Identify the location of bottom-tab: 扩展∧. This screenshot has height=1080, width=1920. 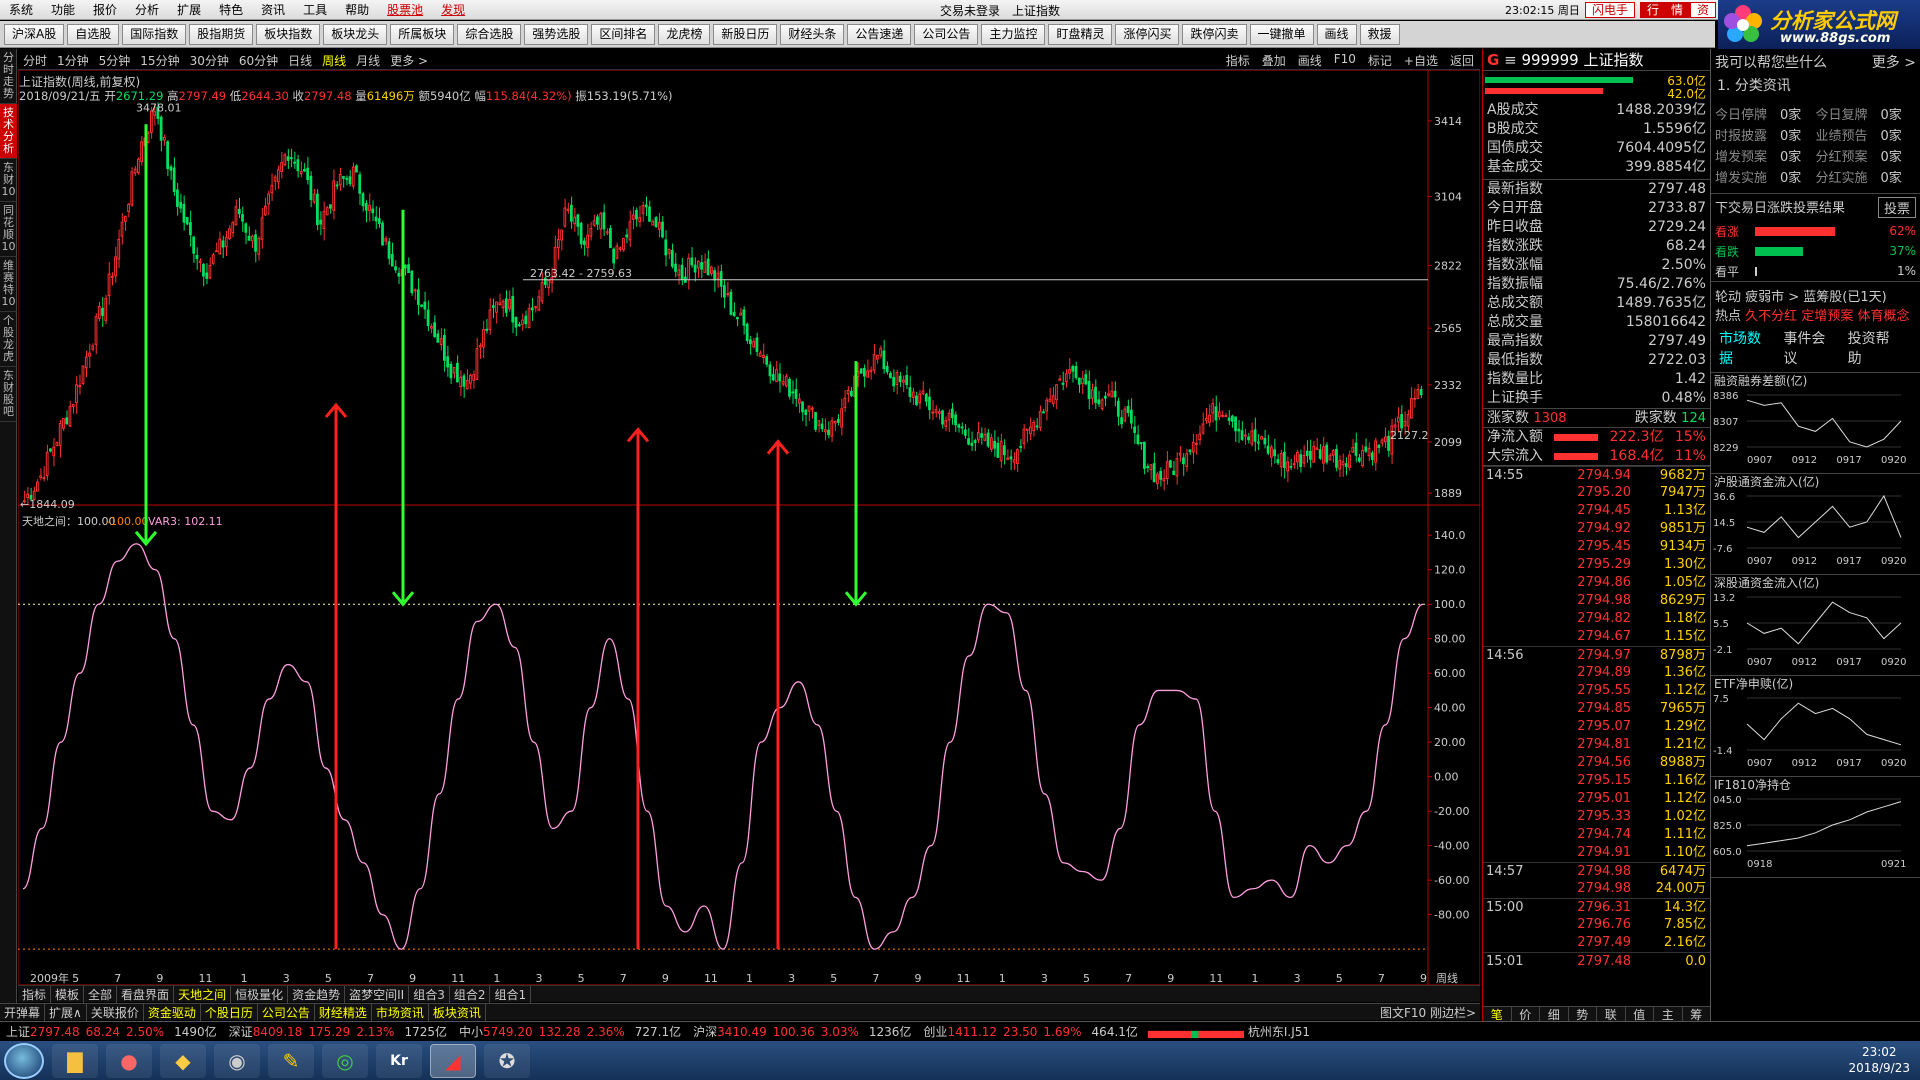
(66, 1012).